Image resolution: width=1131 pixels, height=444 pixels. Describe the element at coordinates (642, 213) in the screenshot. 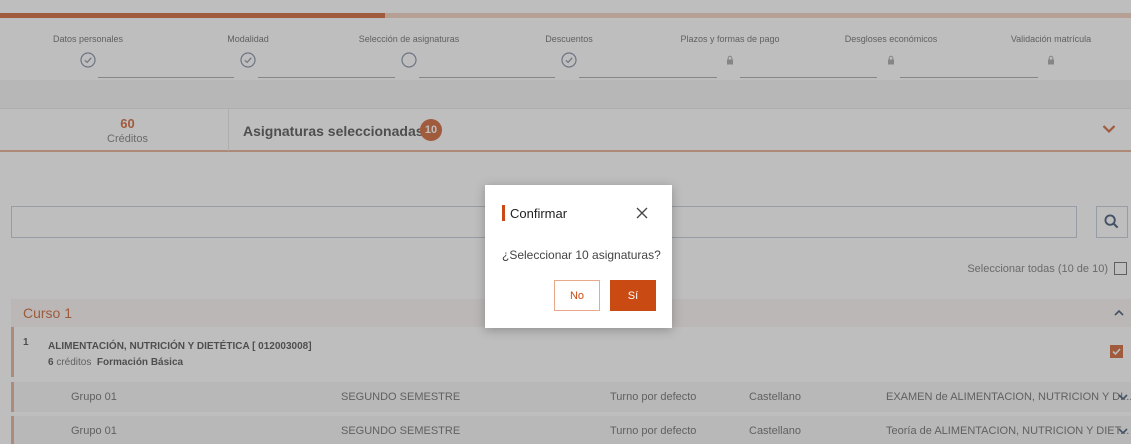

I see `close-icon` at that location.